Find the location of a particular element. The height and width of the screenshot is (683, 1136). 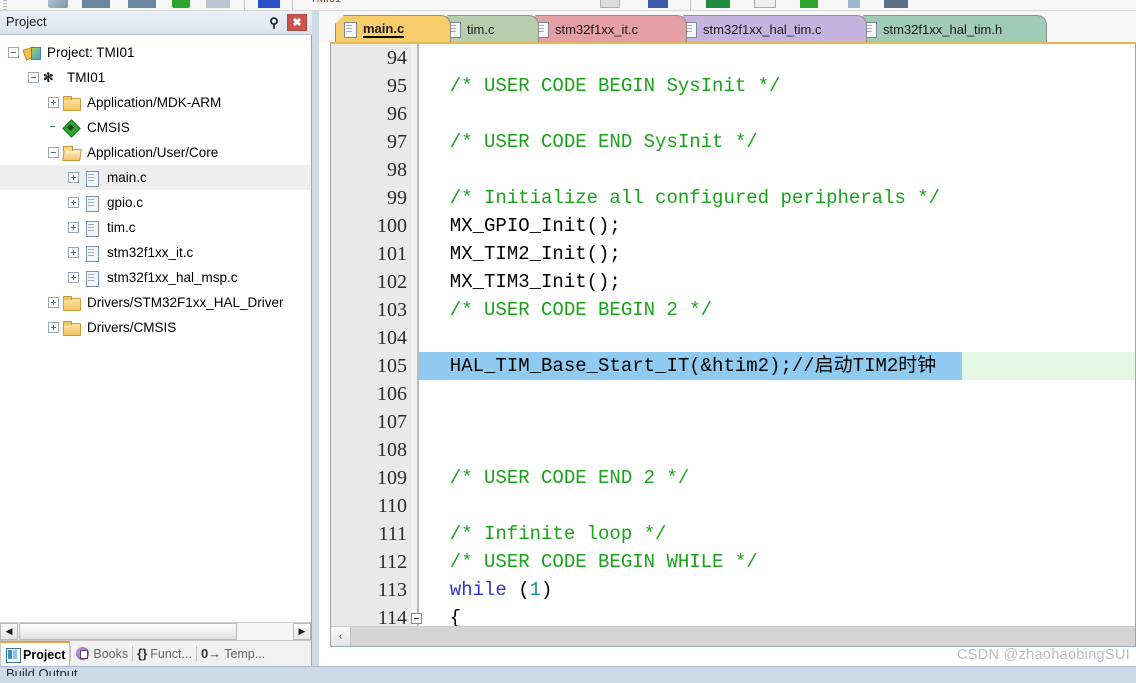

tree-item-stm32f1xx-hal-msp-c: stm32f1xx_hal_msp.c is located at coordinates (155, 277).